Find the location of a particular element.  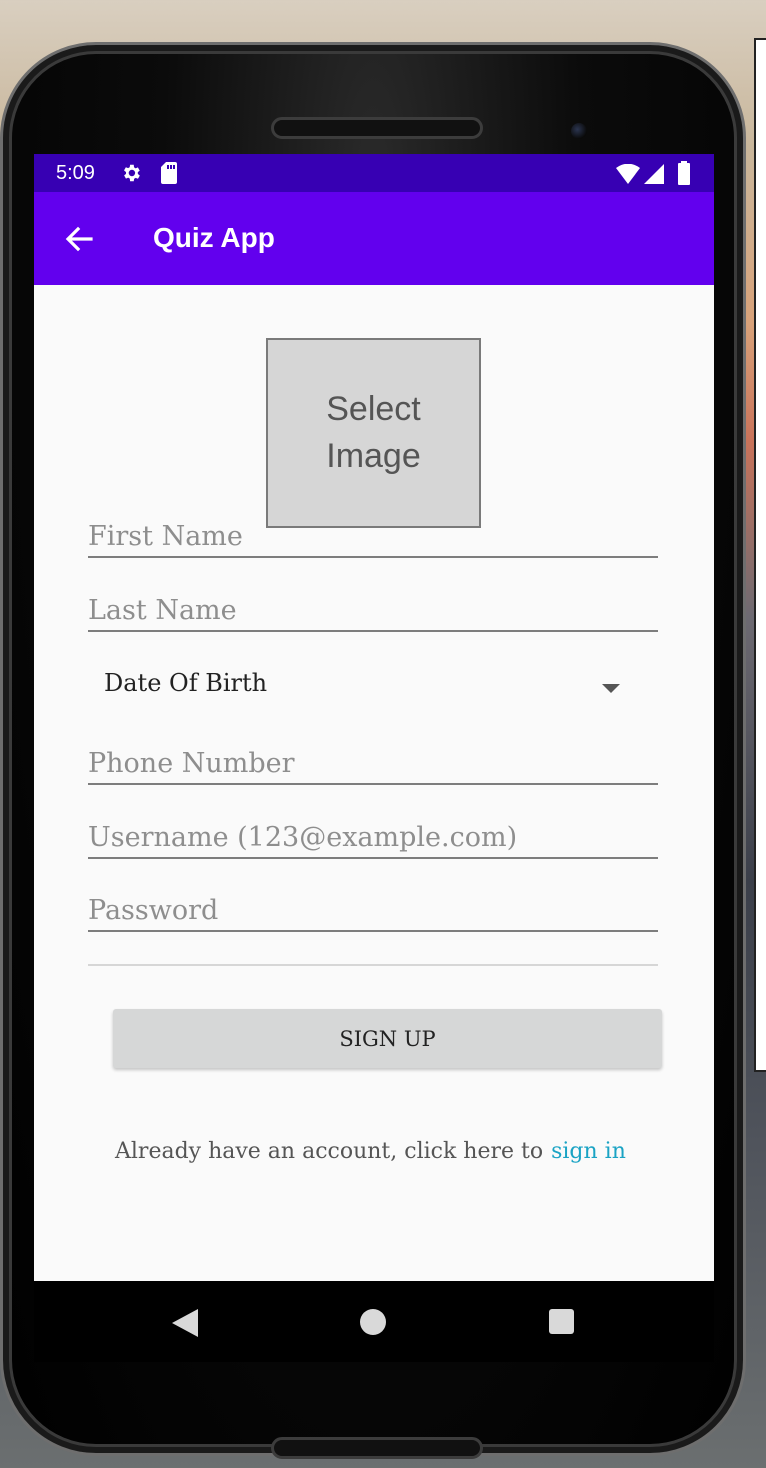

sign-in-link: sign in is located at coordinates (588, 1151).